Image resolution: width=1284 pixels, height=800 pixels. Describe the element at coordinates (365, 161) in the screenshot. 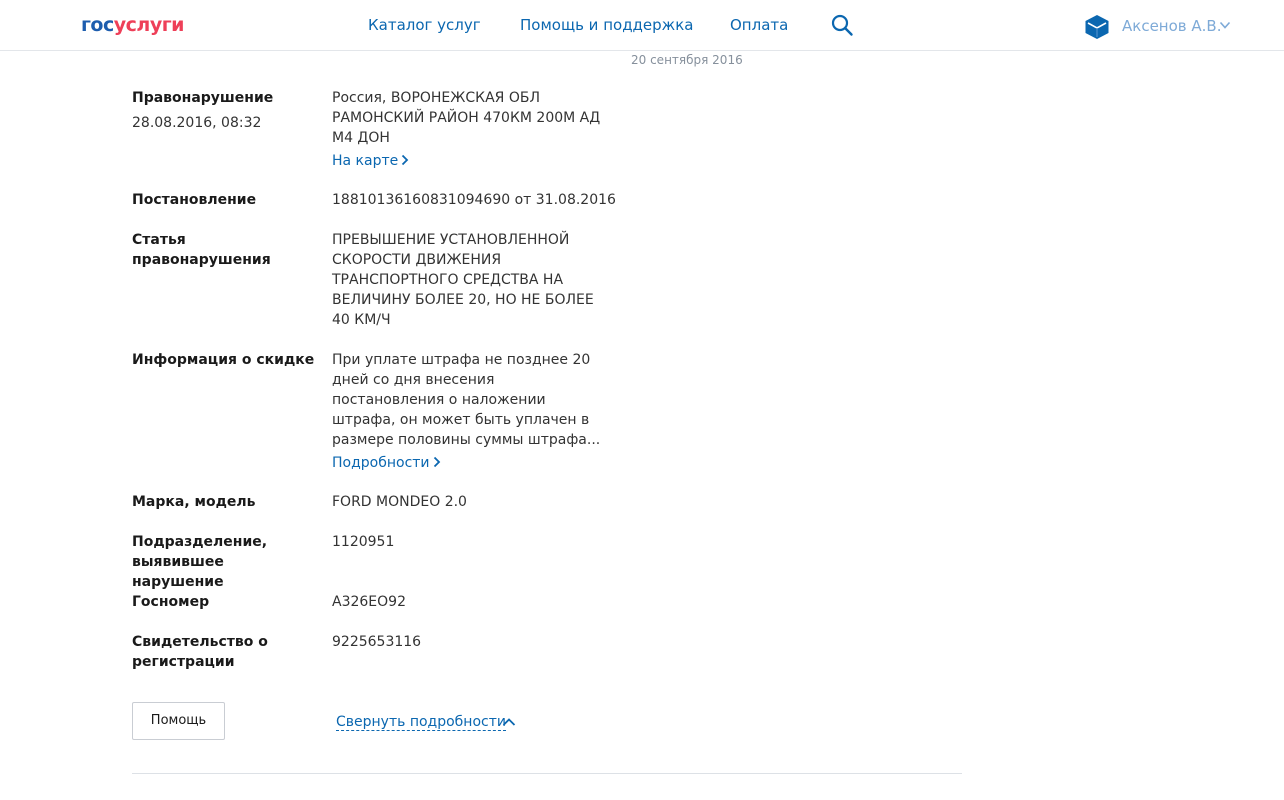

I see `map-link-label: На карте` at that location.